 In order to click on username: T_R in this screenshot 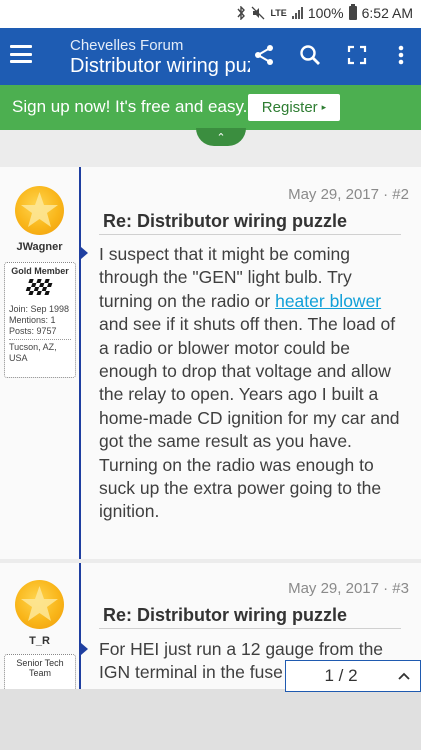, I will do `click(39, 641)`.